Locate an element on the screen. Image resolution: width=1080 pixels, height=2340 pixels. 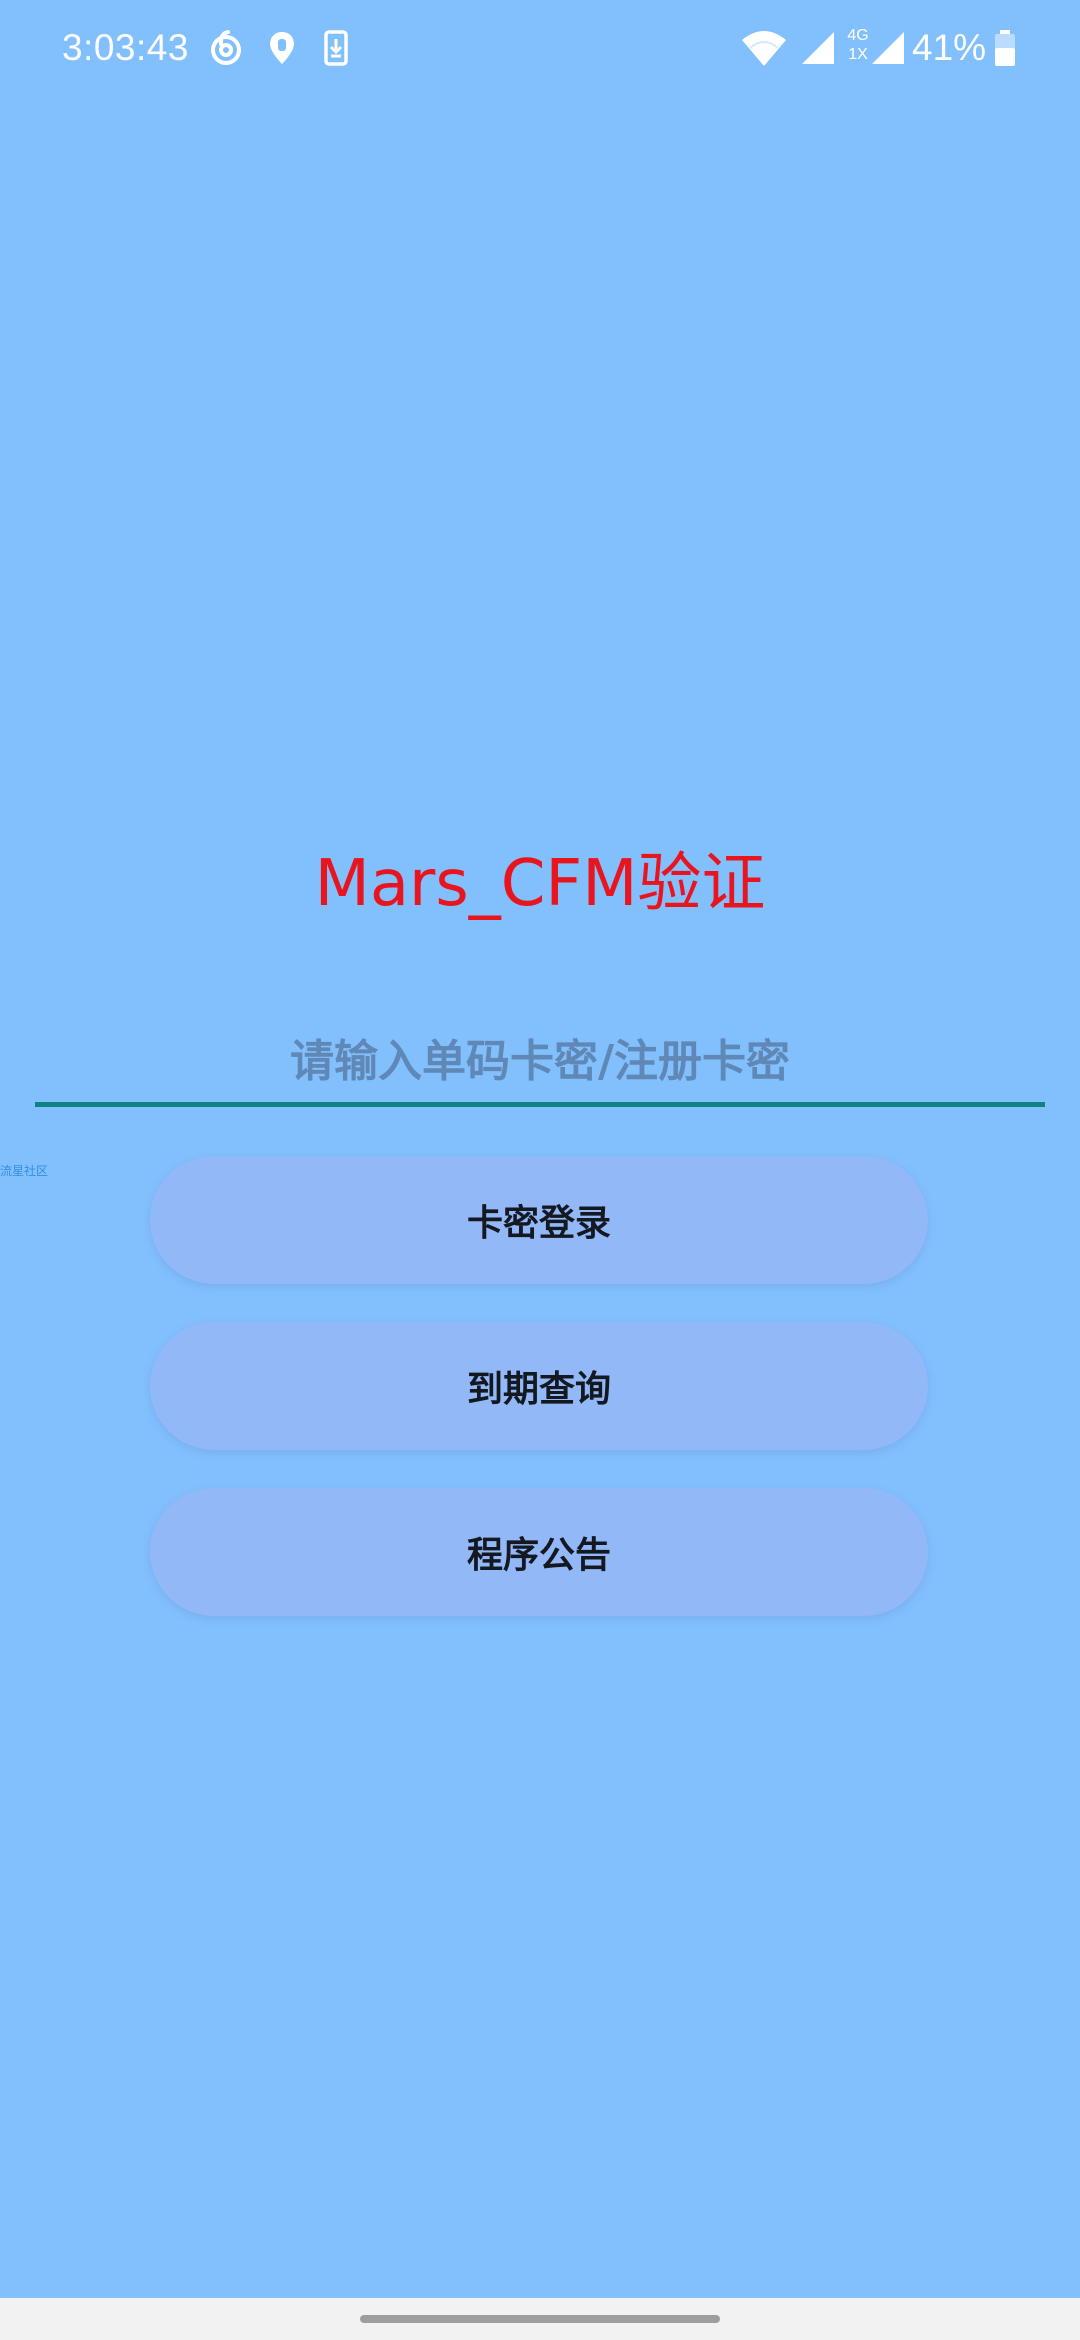
wifi-icon is located at coordinates (764, 48).